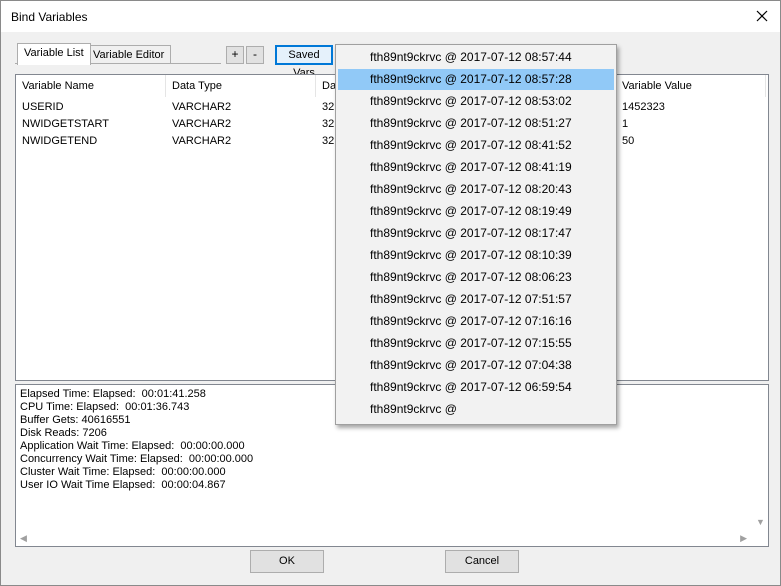  I want to click on cancel-button: Cancel, so click(482, 561).